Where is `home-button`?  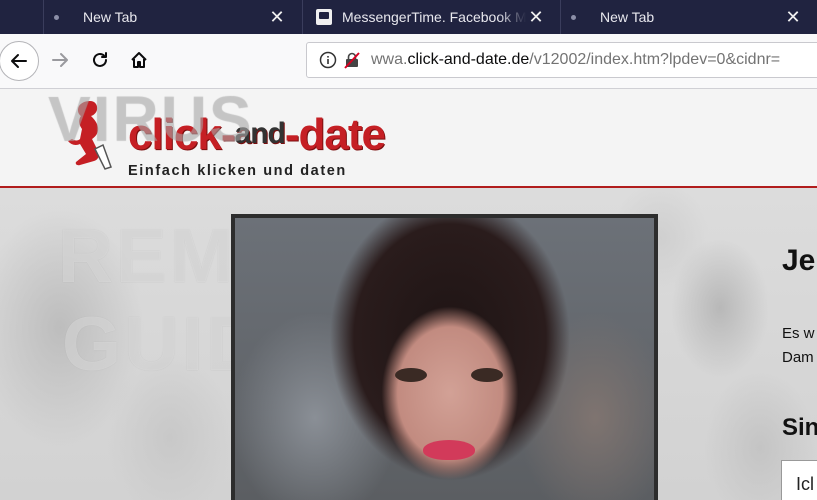 home-button is located at coordinates (139, 60).